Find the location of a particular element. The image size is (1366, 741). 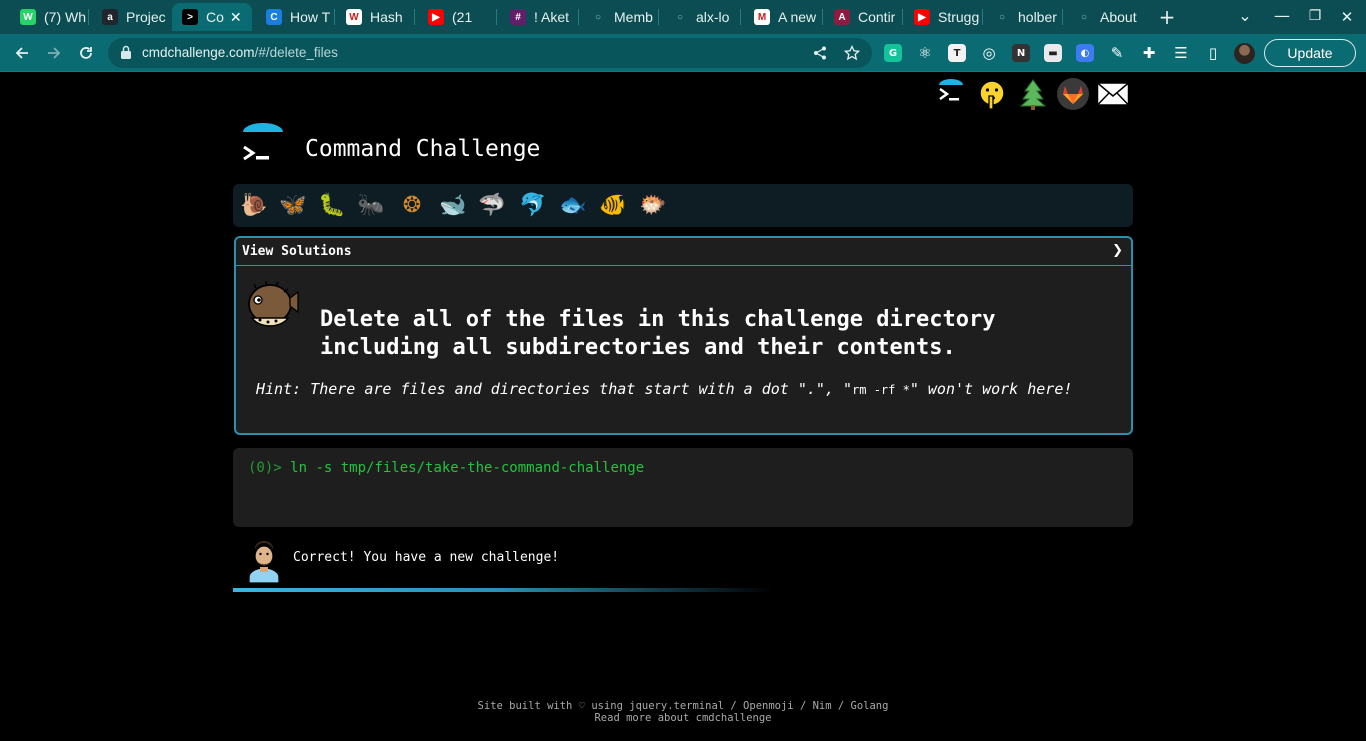

target-extension-icon: ◎ is located at coordinates (989, 53).